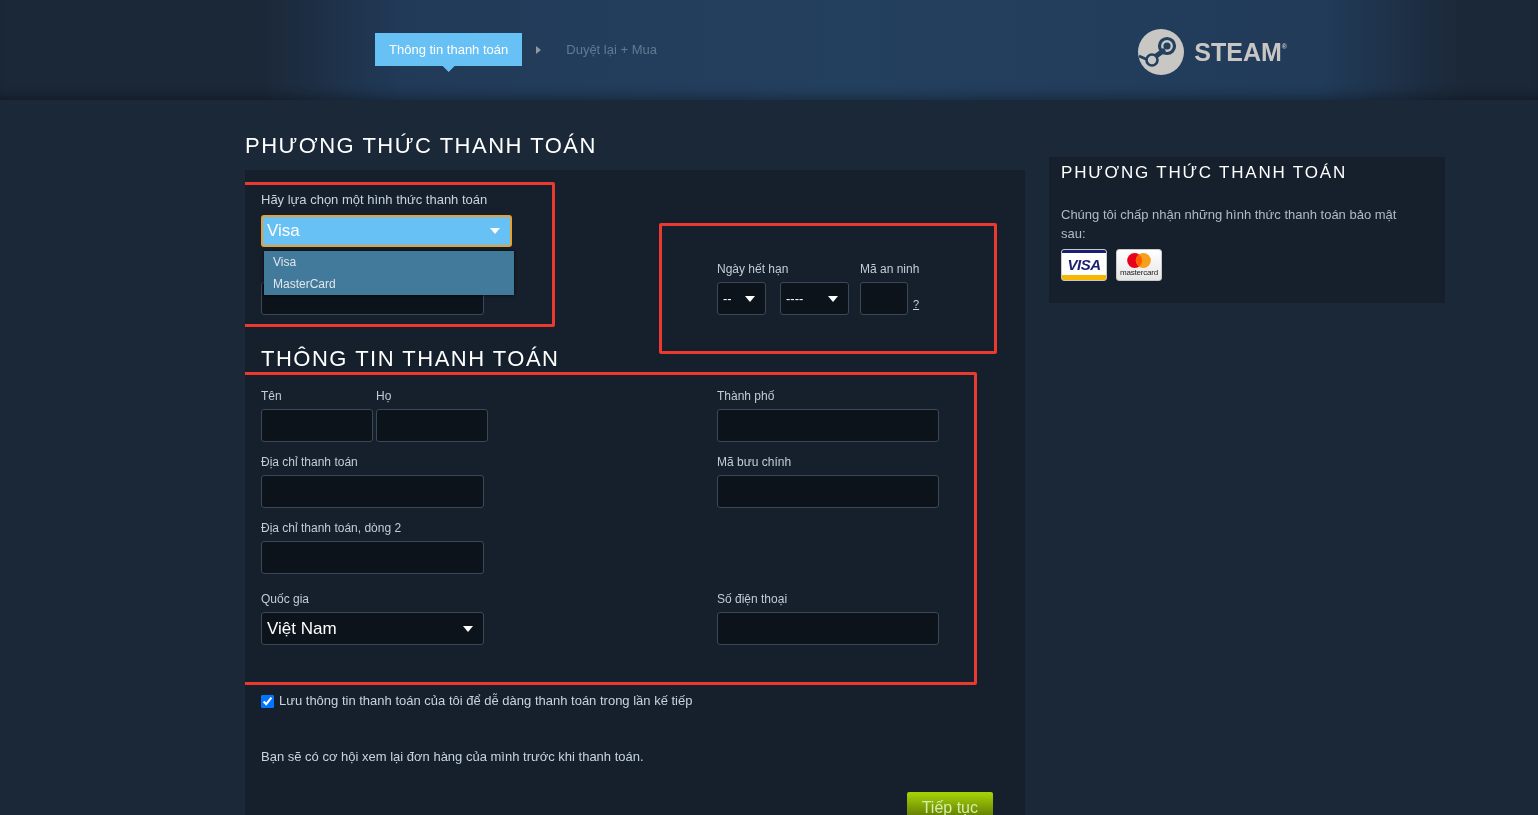  Describe the element at coordinates (814, 298) in the screenshot. I see `year-select: ----` at that location.